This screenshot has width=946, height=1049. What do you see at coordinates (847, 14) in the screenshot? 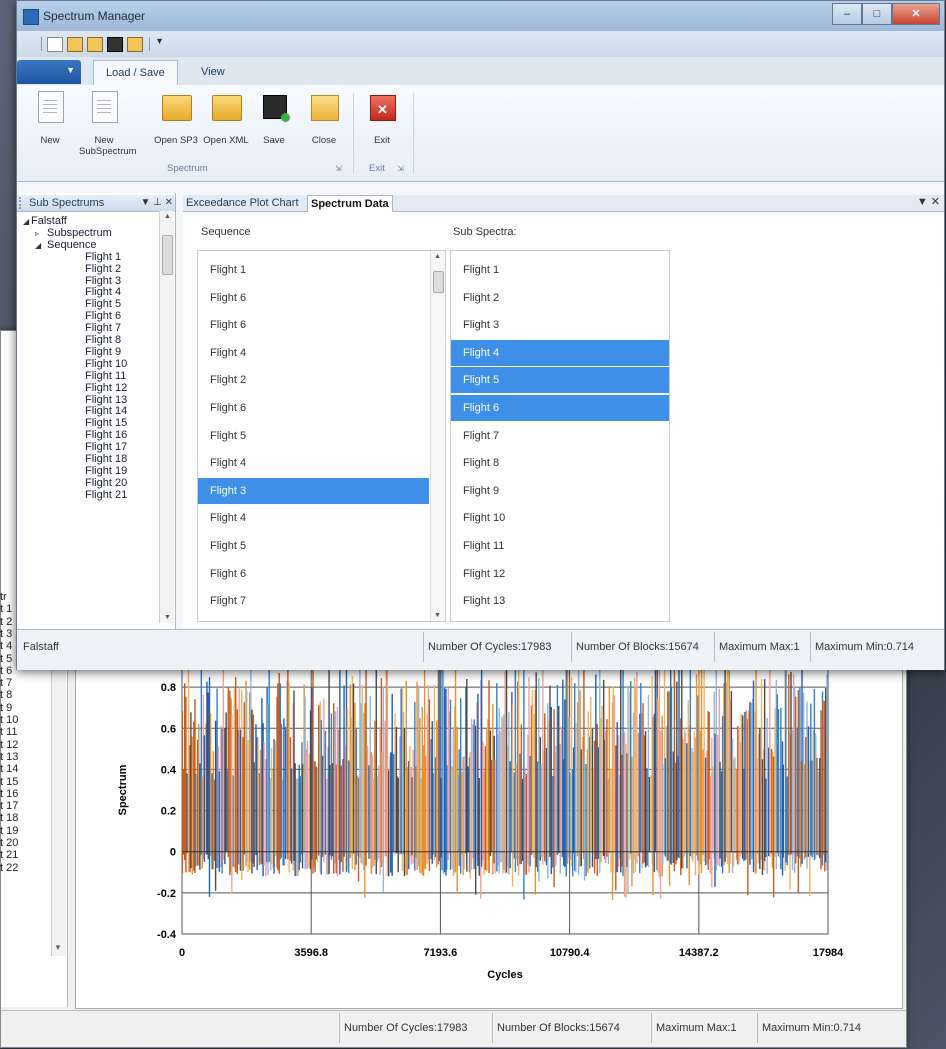
I see `minimize-button: –` at bounding box center [847, 14].